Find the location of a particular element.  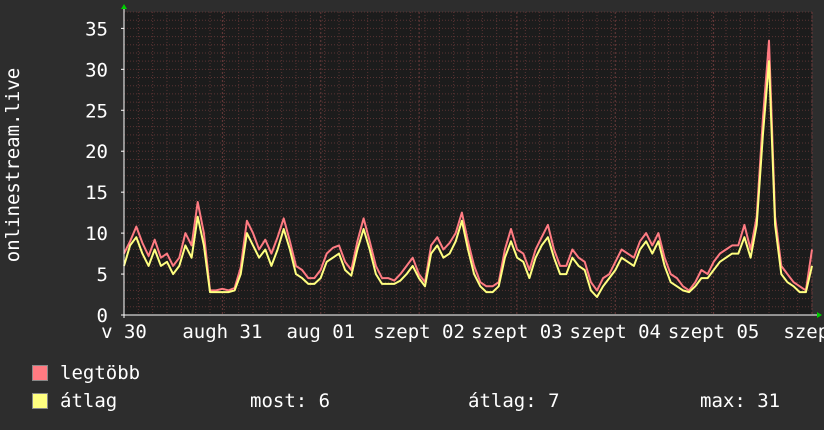

y-tick-label: 35 is located at coordinates (96, 29).